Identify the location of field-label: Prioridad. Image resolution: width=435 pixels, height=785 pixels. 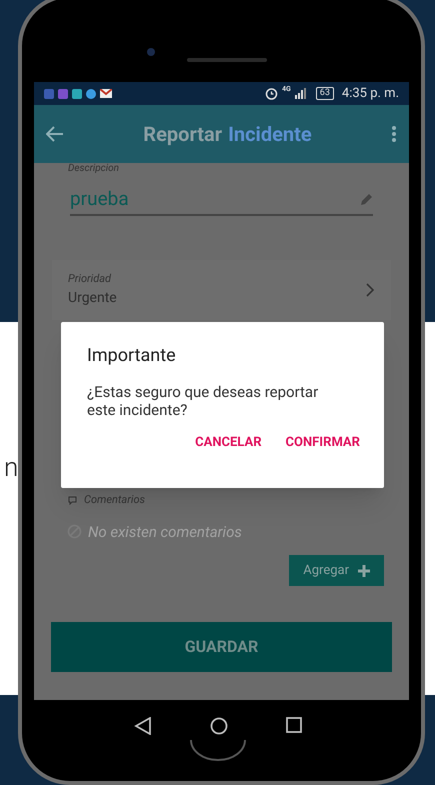
(90, 279).